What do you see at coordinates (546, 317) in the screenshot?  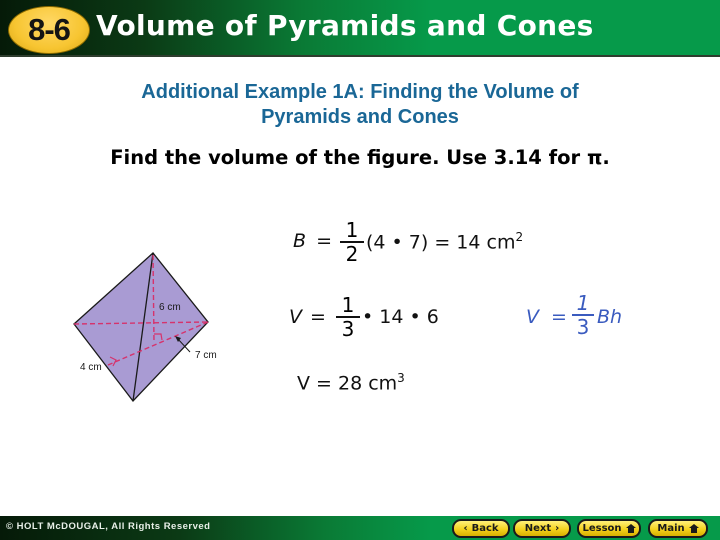 I see `volume-formula: V =` at bounding box center [546, 317].